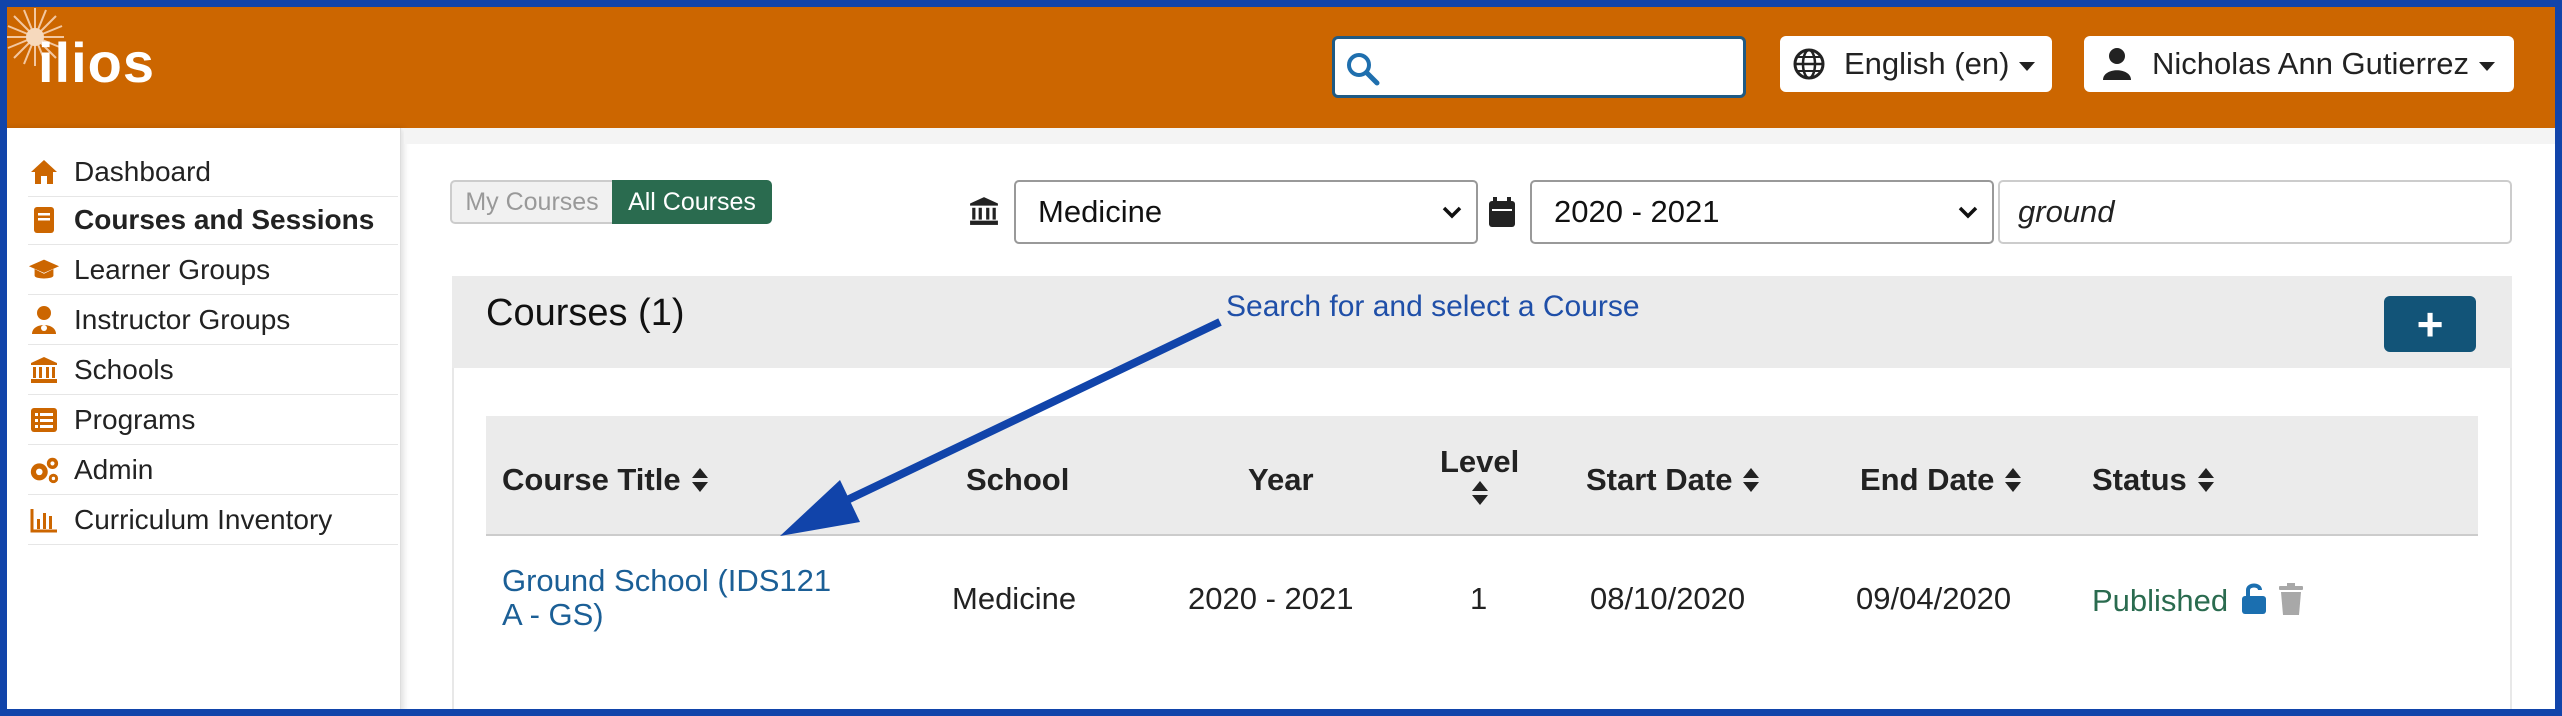 The image size is (2562, 716). What do you see at coordinates (1281, 479) in the screenshot?
I see `column-header-year: Year` at bounding box center [1281, 479].